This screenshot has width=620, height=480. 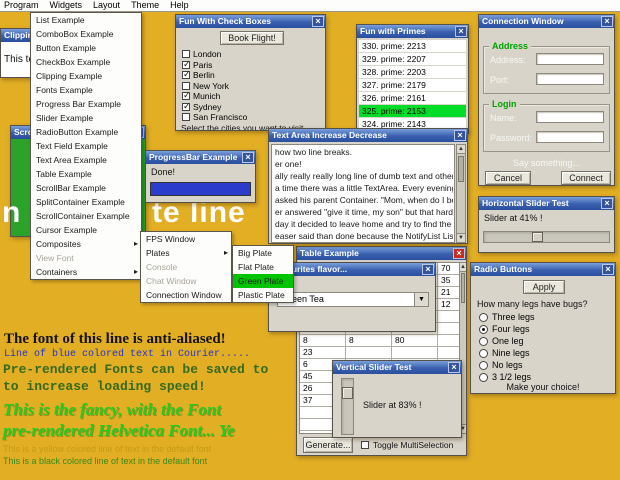 What do you see at coordinates (412, 98) in the screenshot?
I see `prime-list-item: 326. prime: 2161` at bounding box center [412, 98].